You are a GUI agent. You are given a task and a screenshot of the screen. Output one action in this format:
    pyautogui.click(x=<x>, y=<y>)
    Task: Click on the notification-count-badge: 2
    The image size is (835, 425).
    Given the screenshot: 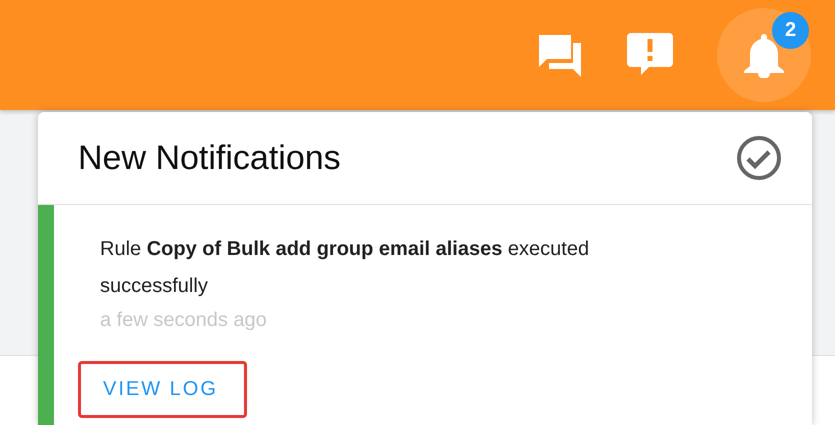 What is the action you would take?
    pyautogui.click(x=790, y=30)
    